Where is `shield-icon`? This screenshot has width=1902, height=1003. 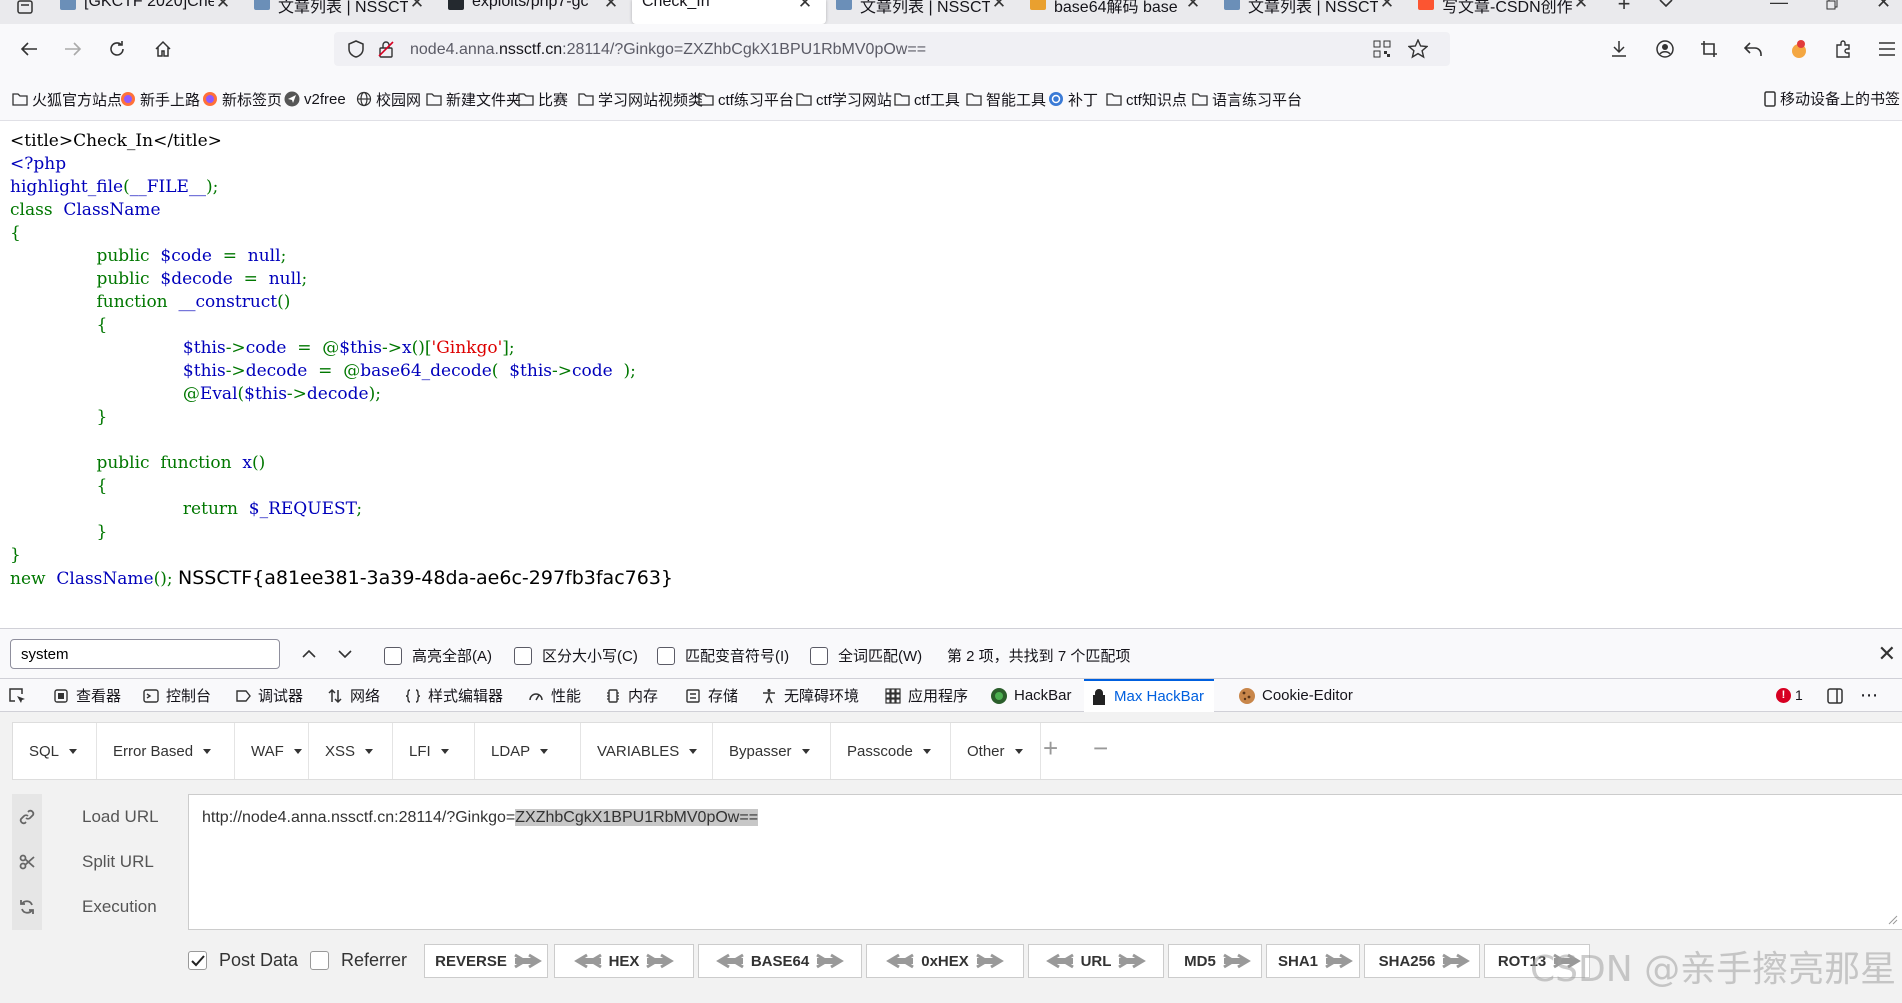
shield-icon is located at coordinates (356, 49).